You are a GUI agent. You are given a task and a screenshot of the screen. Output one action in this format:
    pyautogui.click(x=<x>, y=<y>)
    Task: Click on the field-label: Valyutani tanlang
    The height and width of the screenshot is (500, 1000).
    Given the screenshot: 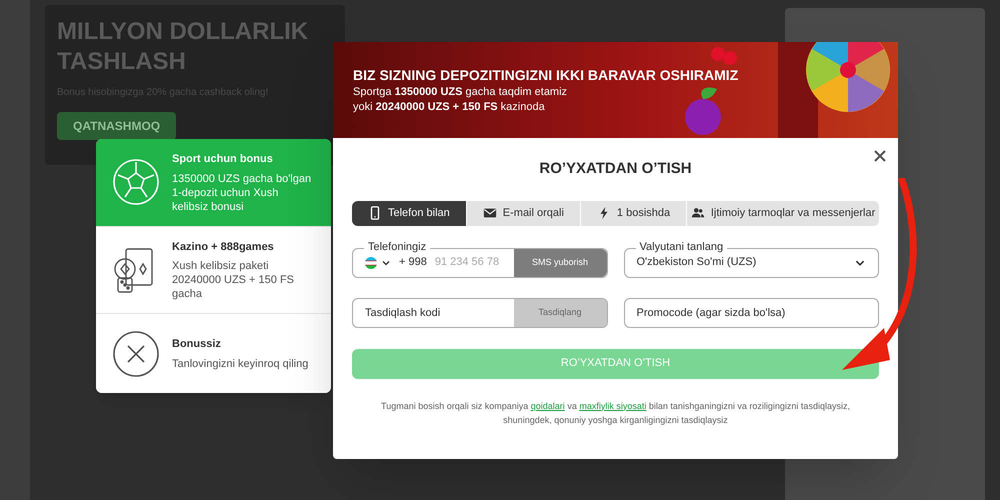 What is the action you would take?
    pyautogui.click(x=682, y=247)
    